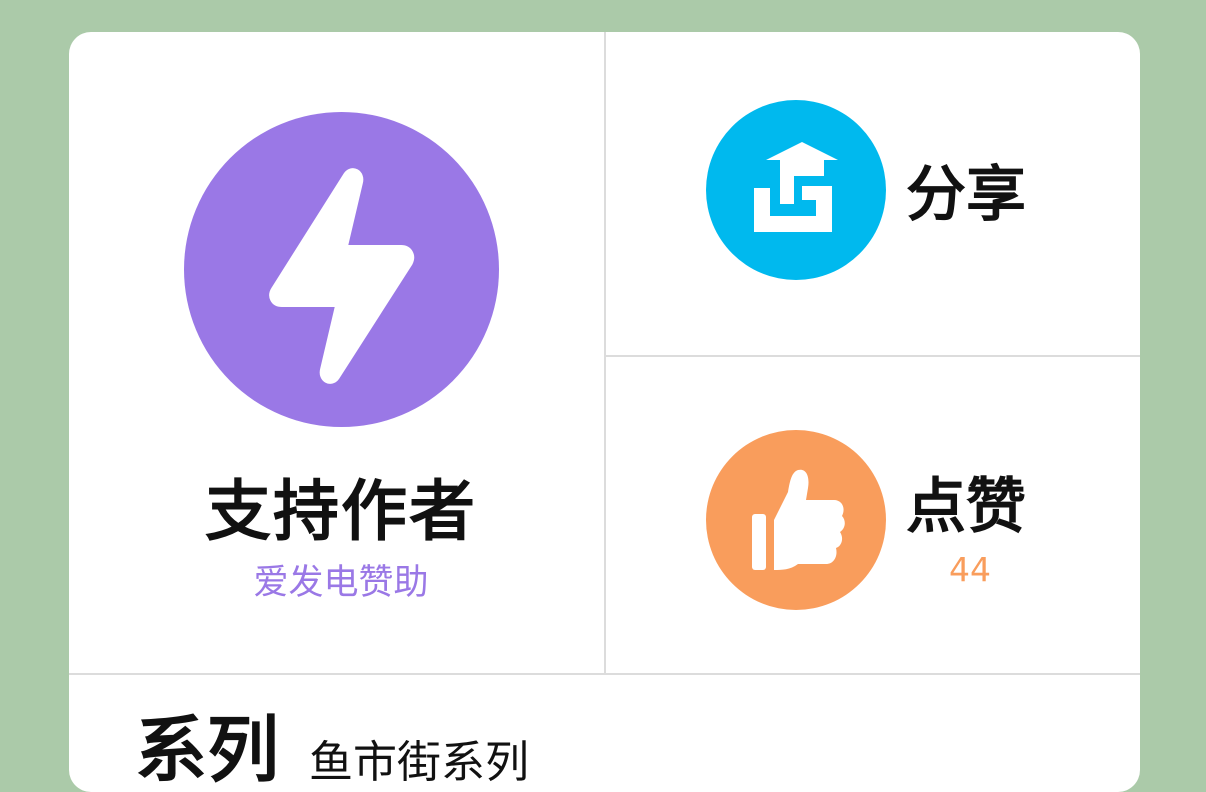  What do you see at coordinates (419, 762) in the screenshot?
I see `series-name: 鱼市街系列` at bounding box center [419, 762].